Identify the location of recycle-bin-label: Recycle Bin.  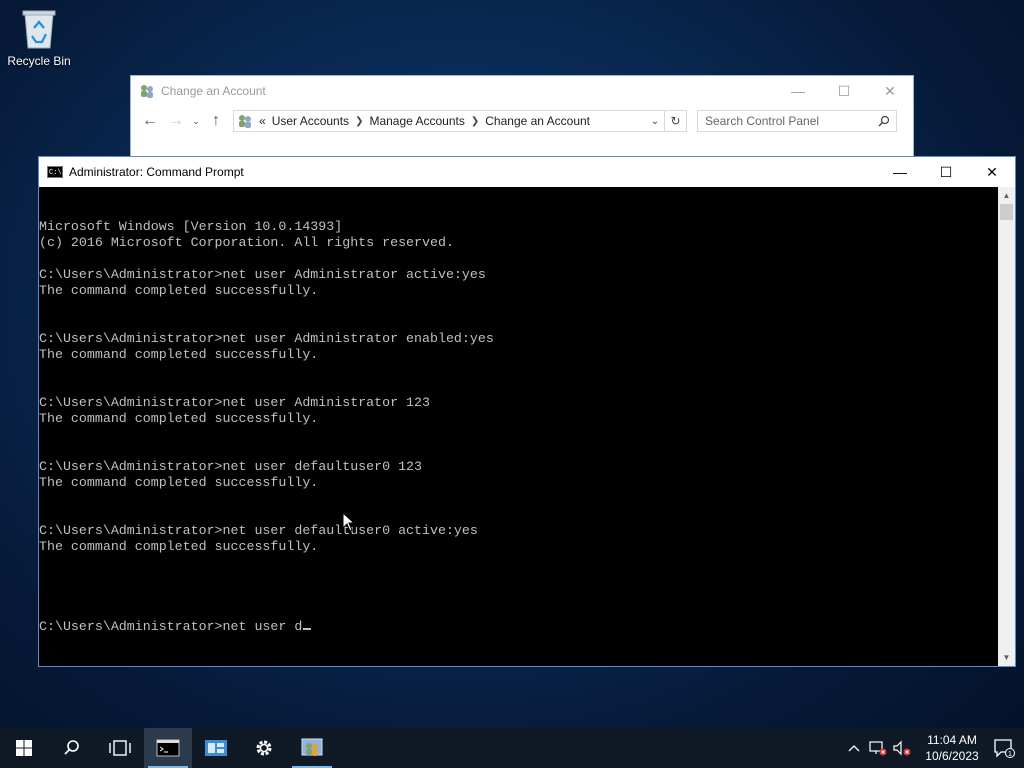
(39, 61).